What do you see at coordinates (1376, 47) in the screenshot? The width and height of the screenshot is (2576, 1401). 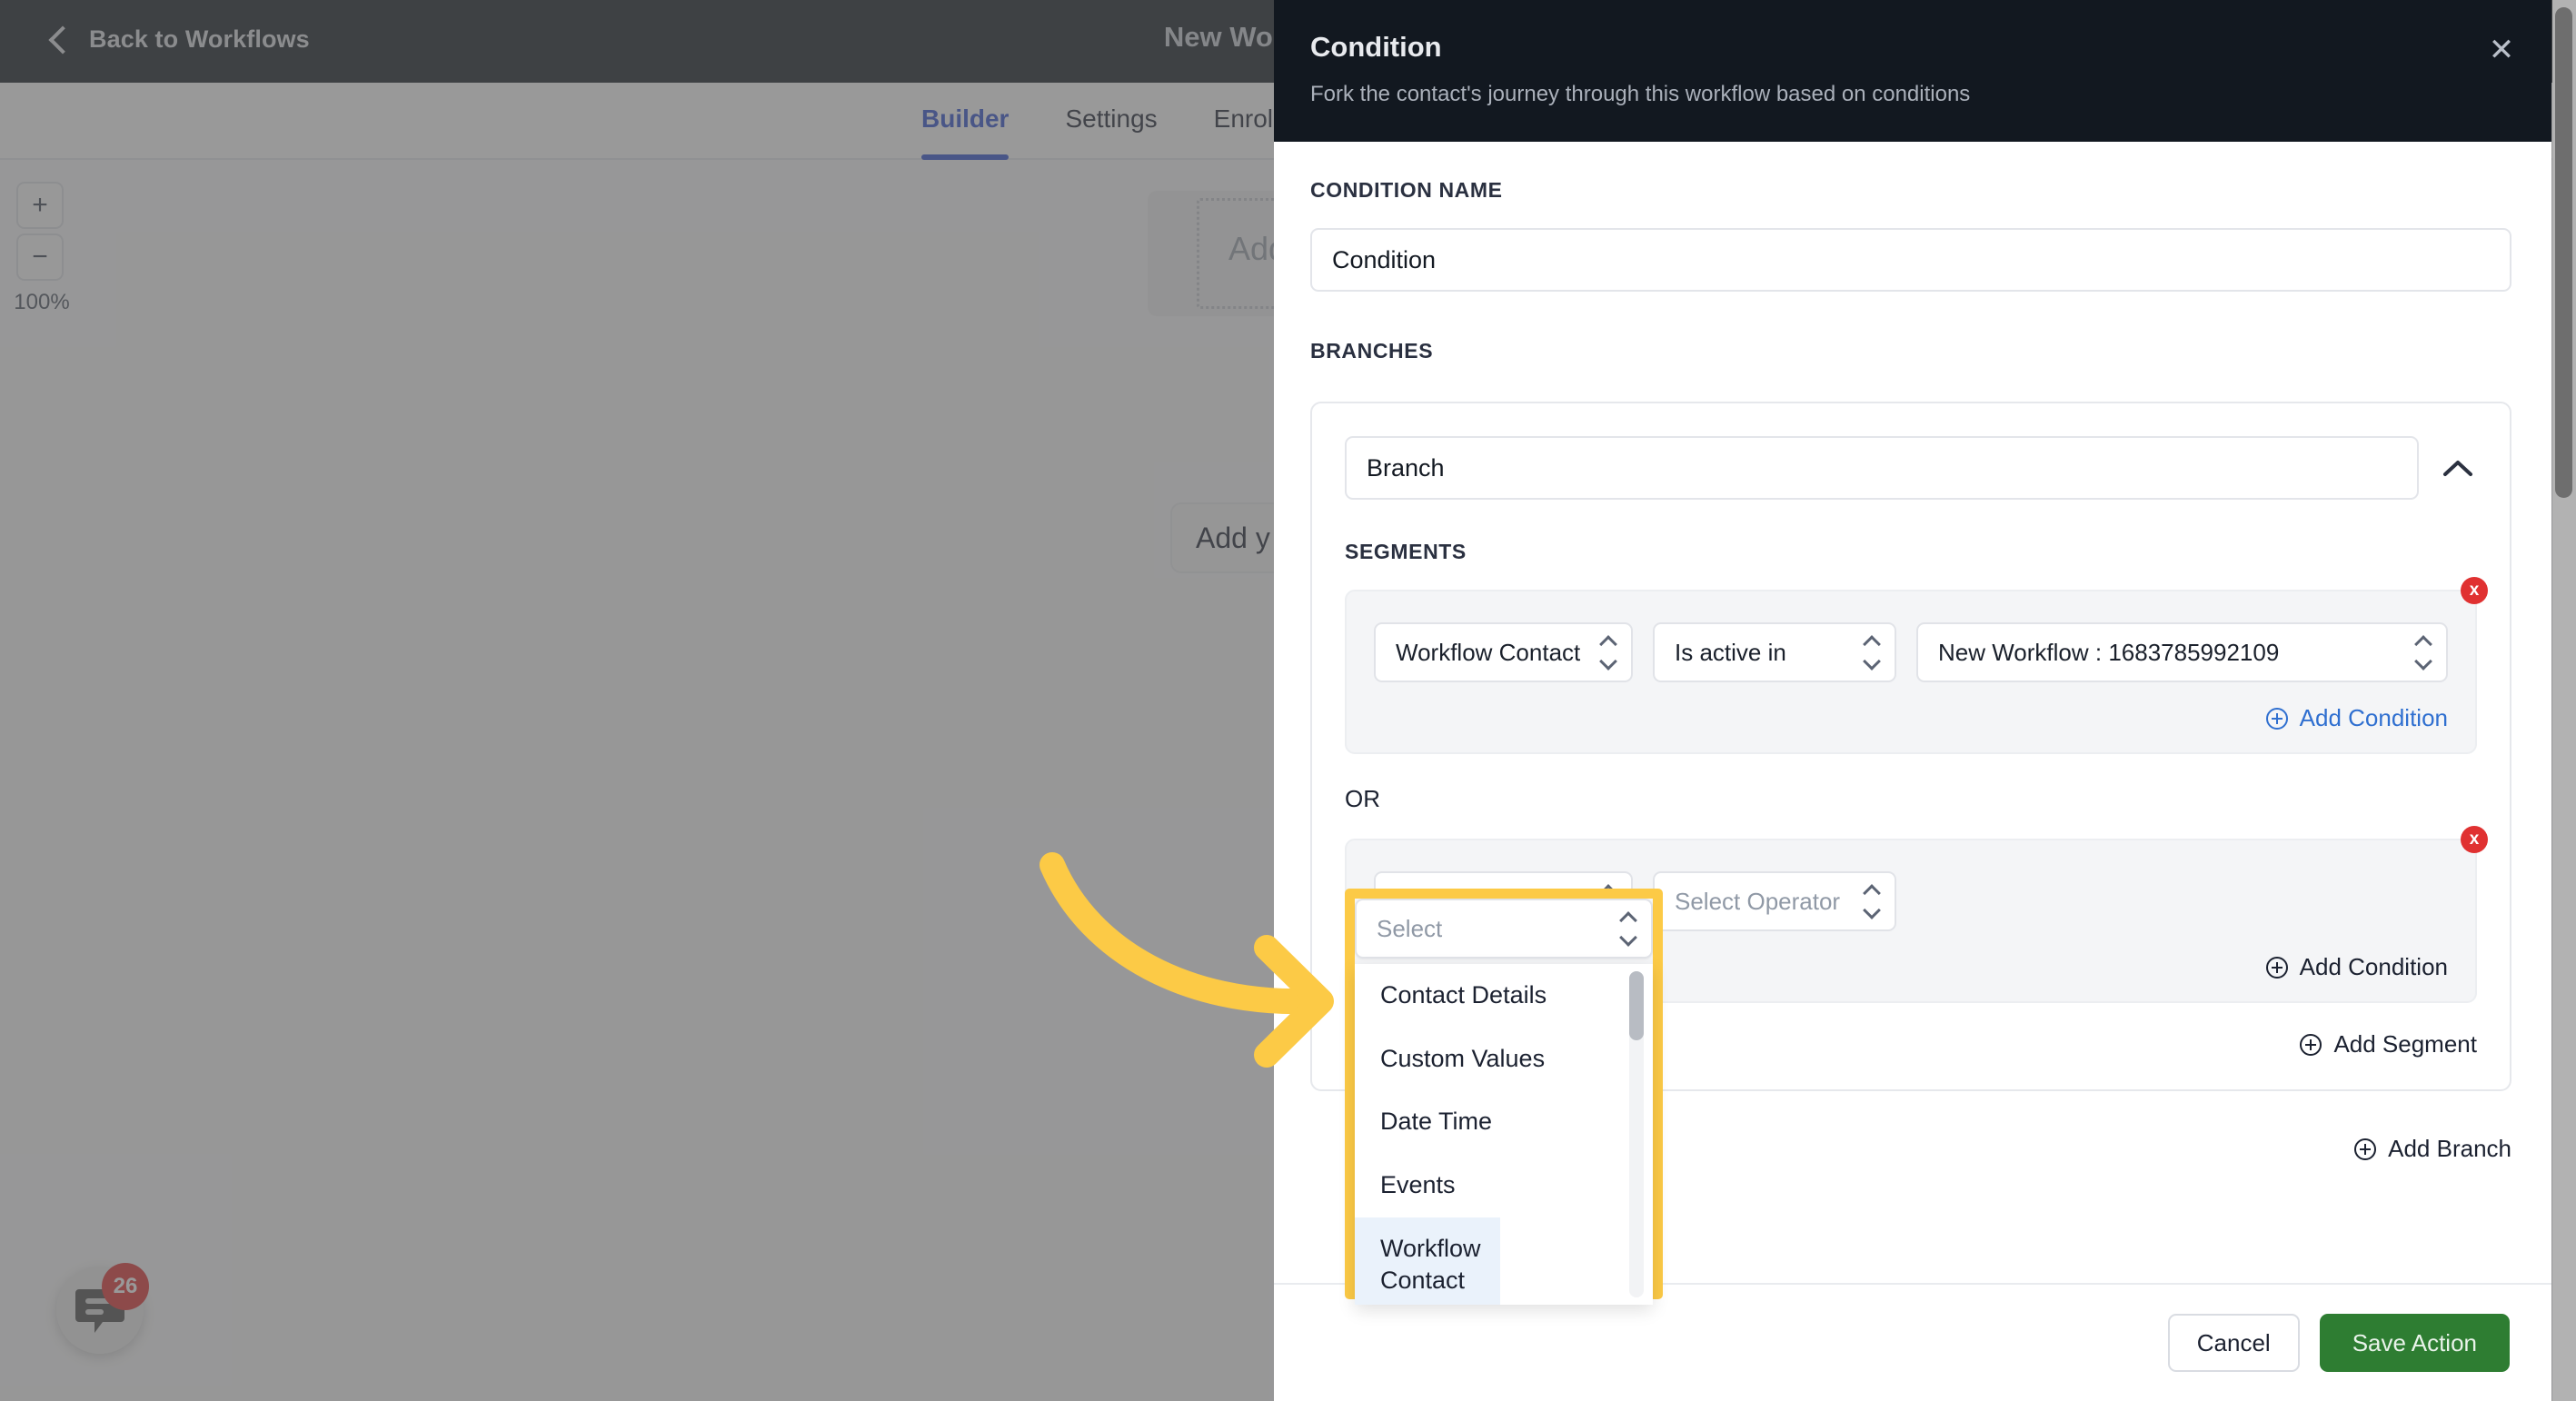 I see `panel-title: Condition` at bounding box center [1376, 47].